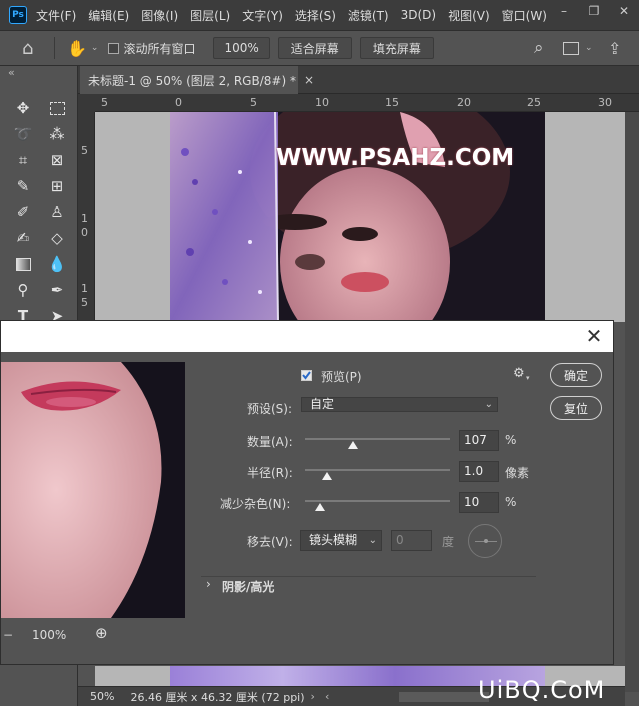 The height and width of the screenshot is (706, 639). What do you see at coordinates (368, 15) in the screenshot?
I see `menu-filter: 滤镜(T)` at bounding box center [368, 15].